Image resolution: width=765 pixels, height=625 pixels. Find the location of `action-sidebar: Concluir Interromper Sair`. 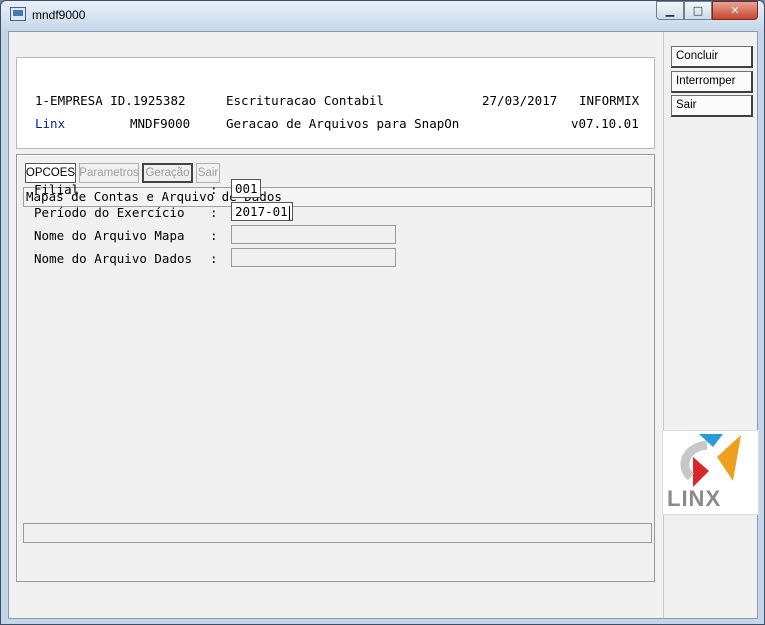

action-sidebar: Concluir Interromper Sair is located at coordinates (710, 325).